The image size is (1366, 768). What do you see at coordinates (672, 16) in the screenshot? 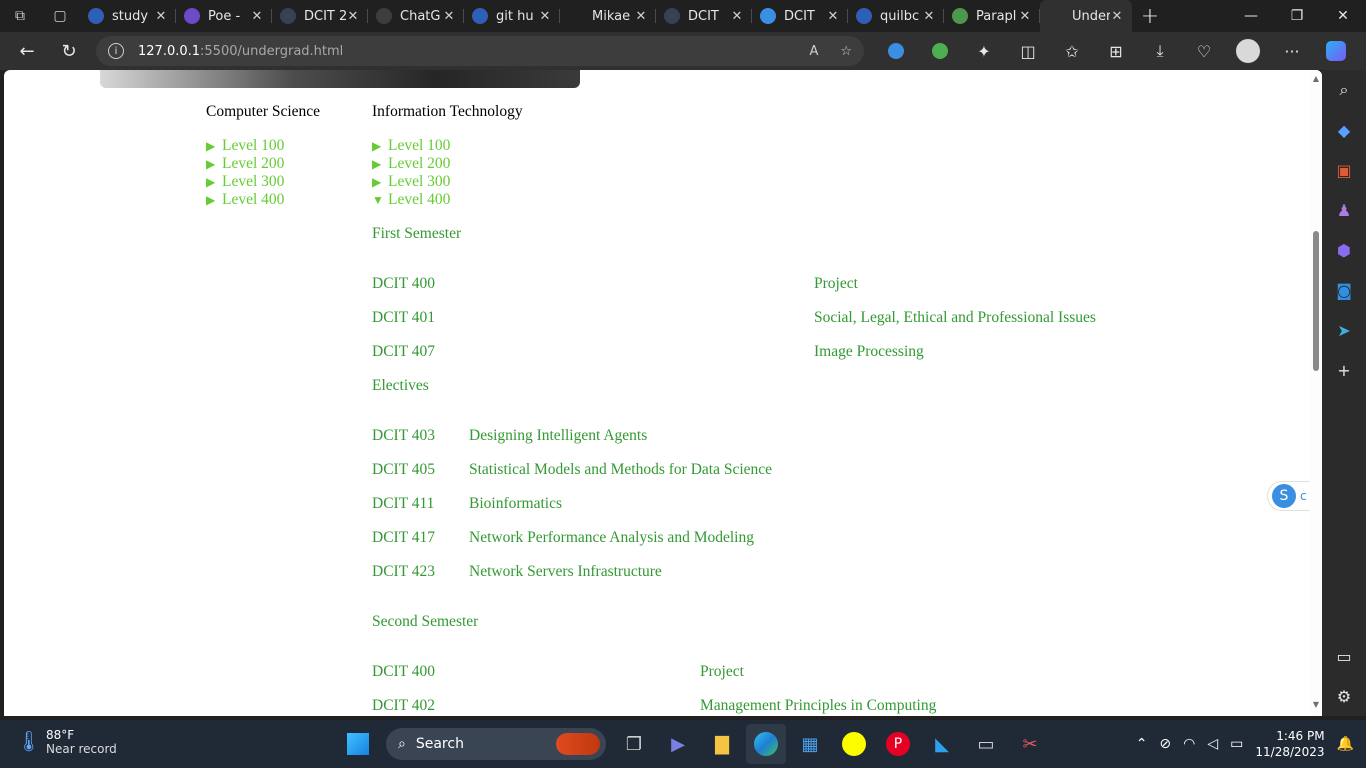
I see `site-icon` at bounding box center [672, 16].